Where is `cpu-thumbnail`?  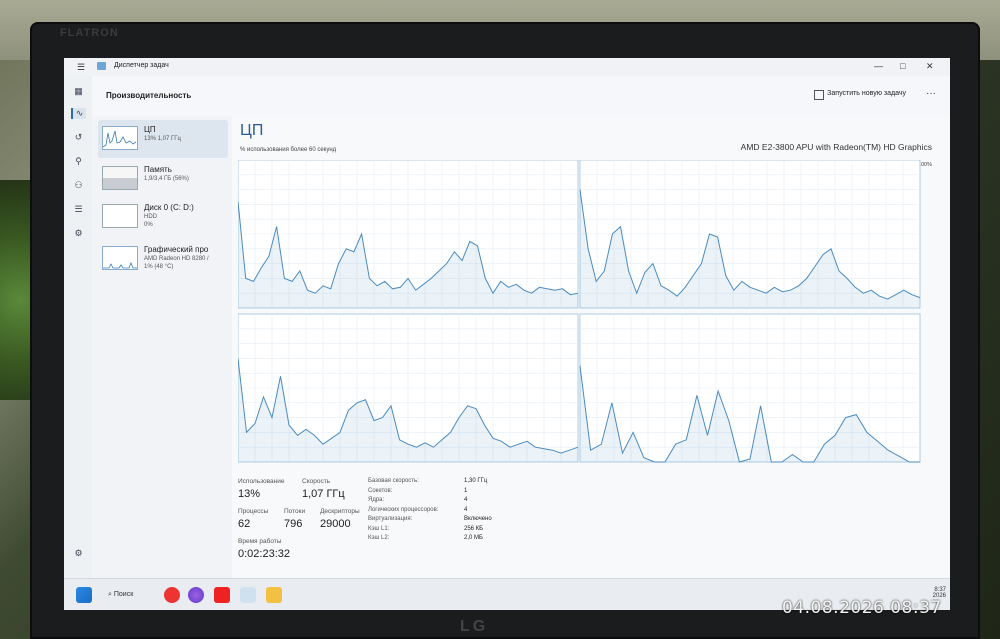
cpu-thumbnail is located at coordinates (120, 138).